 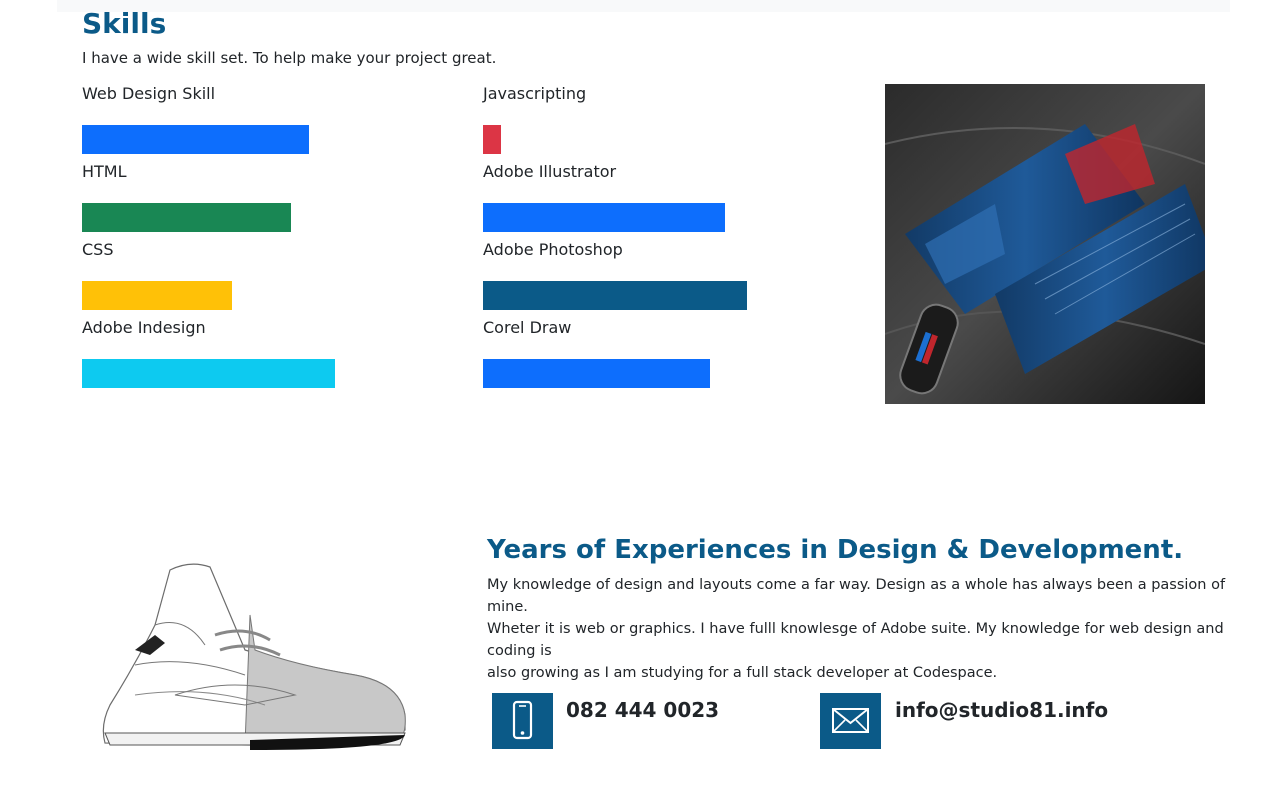 I want to click on top-strip, so click(x=643, y=6).